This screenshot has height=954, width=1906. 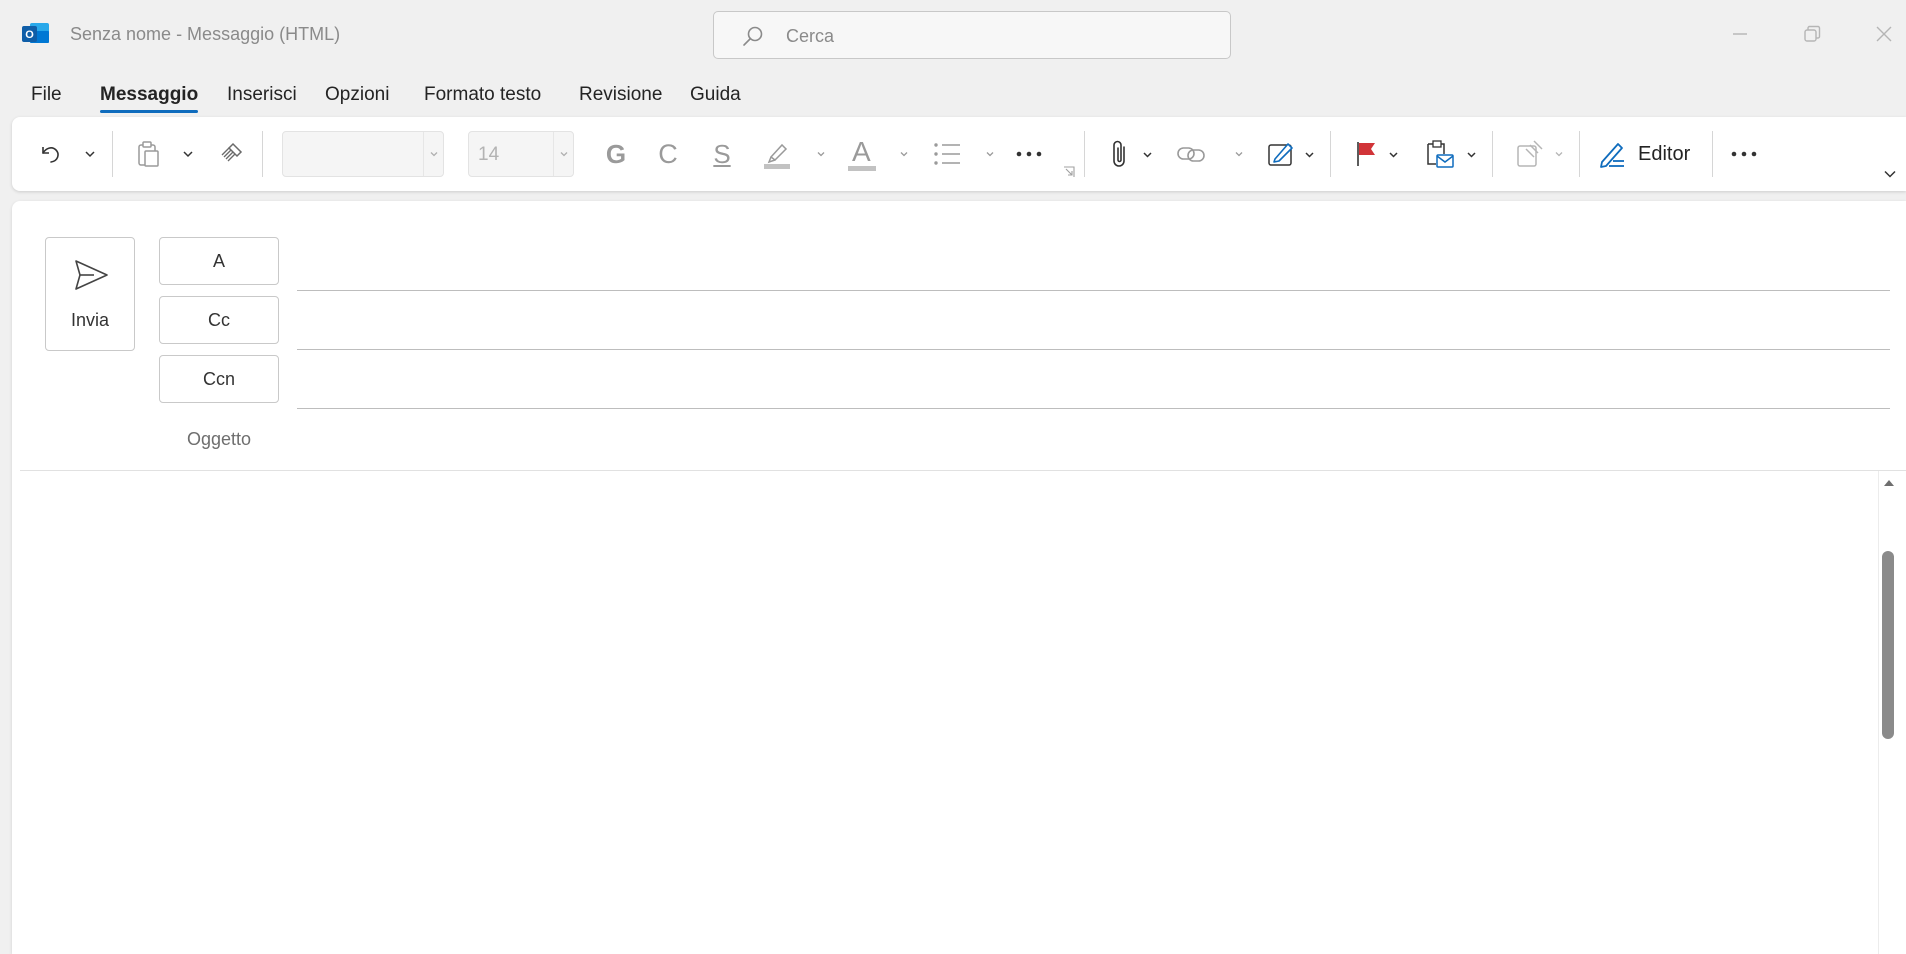 I want to click on bold-button: G, so click(x=616, y=154).